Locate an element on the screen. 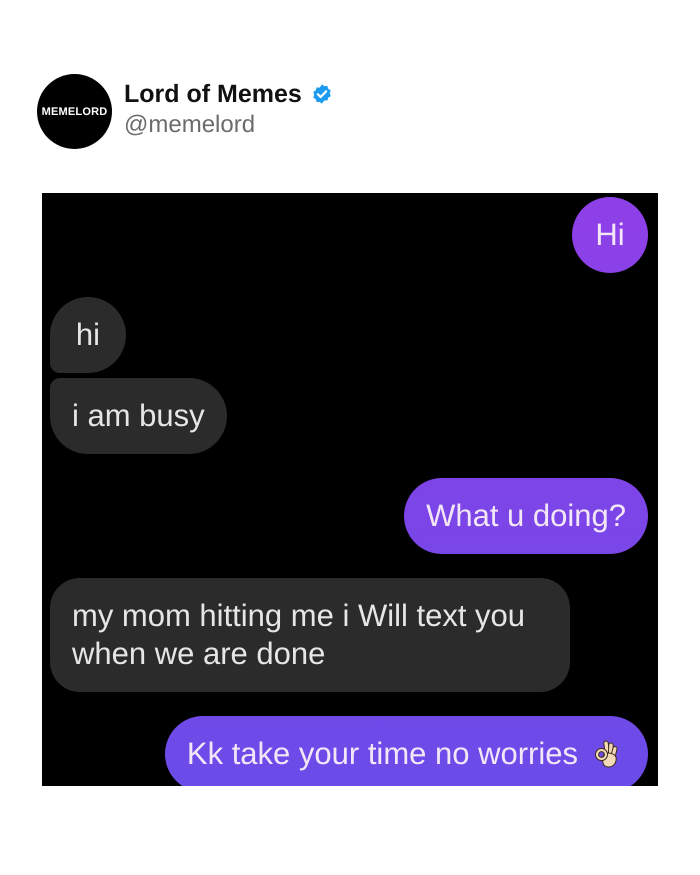 This screenshot has height=875, width=700. avatar-logo: MEMELORD is located at coordinates (74, 111).